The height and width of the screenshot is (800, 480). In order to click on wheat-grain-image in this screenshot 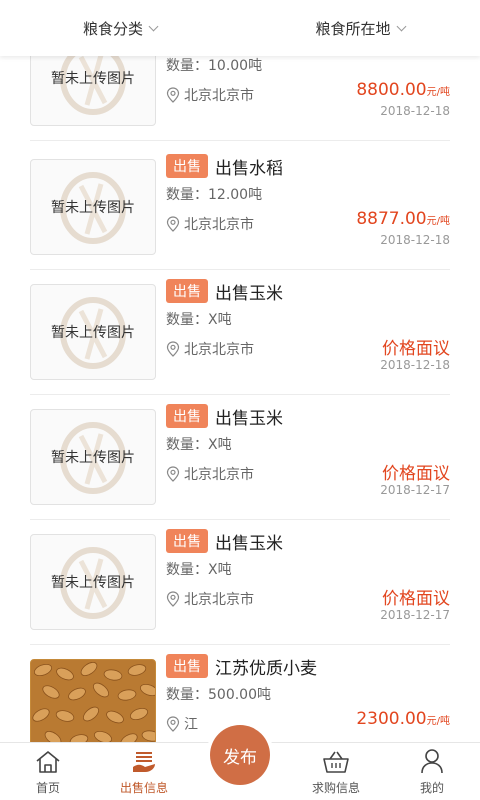, I will do `click(93, 701)`.